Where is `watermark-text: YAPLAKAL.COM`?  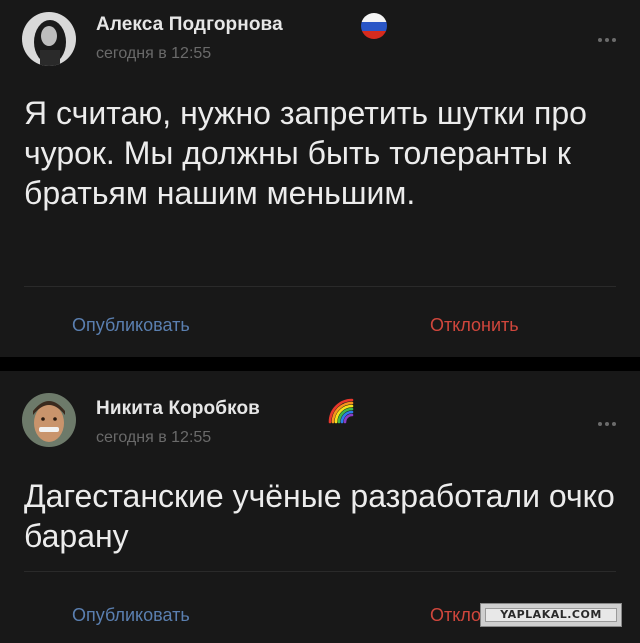
watermark-text: YAPLAKAL.COM is located at coordinates (551, 614).